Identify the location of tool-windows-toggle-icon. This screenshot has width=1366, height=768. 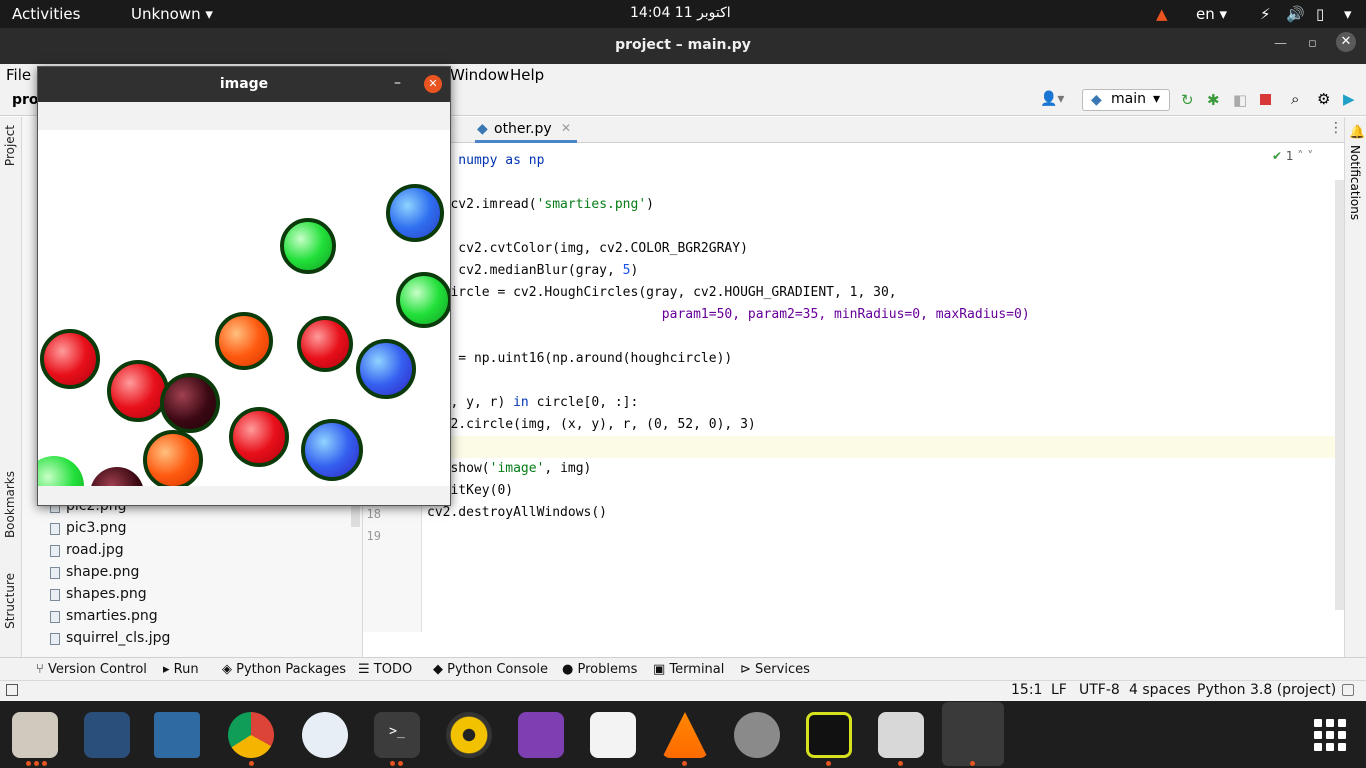
(12, 690).